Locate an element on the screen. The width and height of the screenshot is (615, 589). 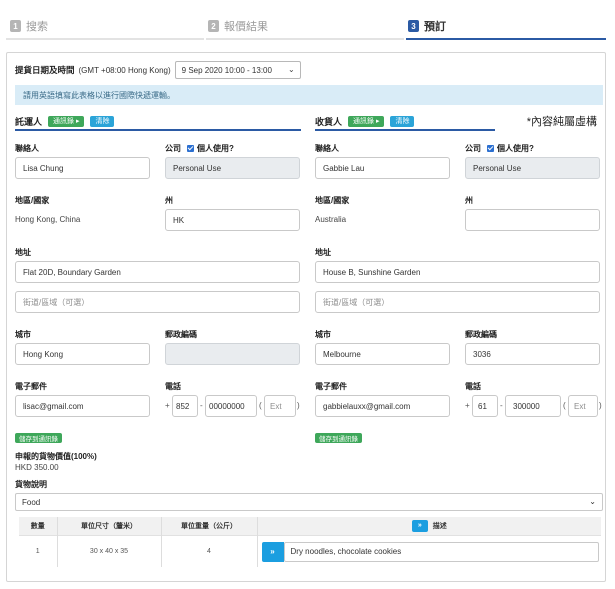
receiver-address-book-button: 通訊錄 ▸ is located at coordinates (366, 121).